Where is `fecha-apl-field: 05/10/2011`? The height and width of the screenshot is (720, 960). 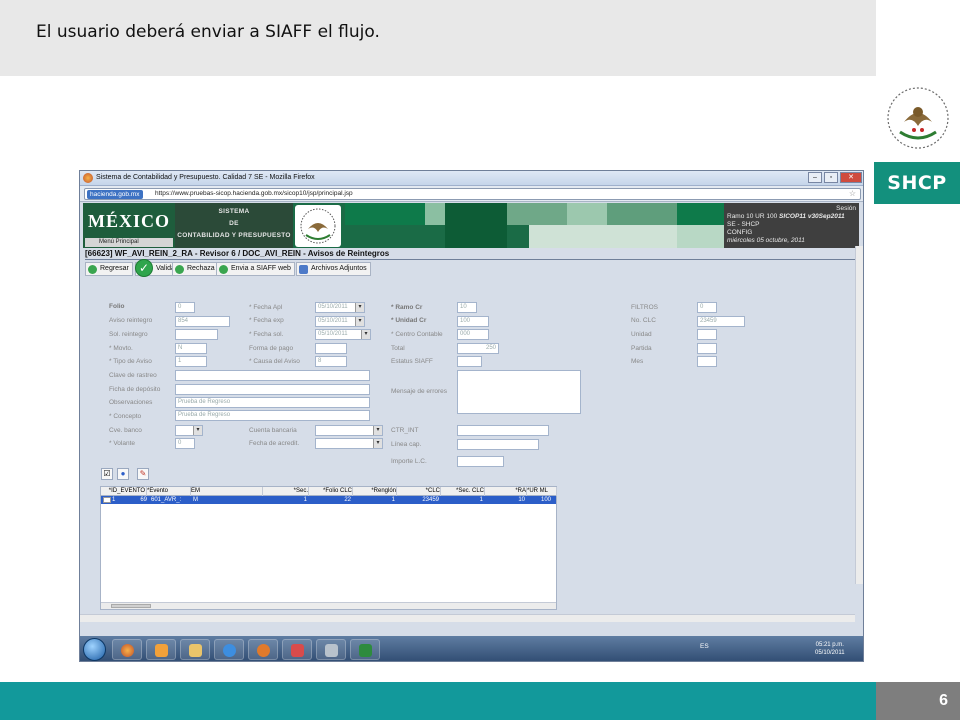
fecha-apl-field: 05/10/2011 is located at coordinates (340, 307).